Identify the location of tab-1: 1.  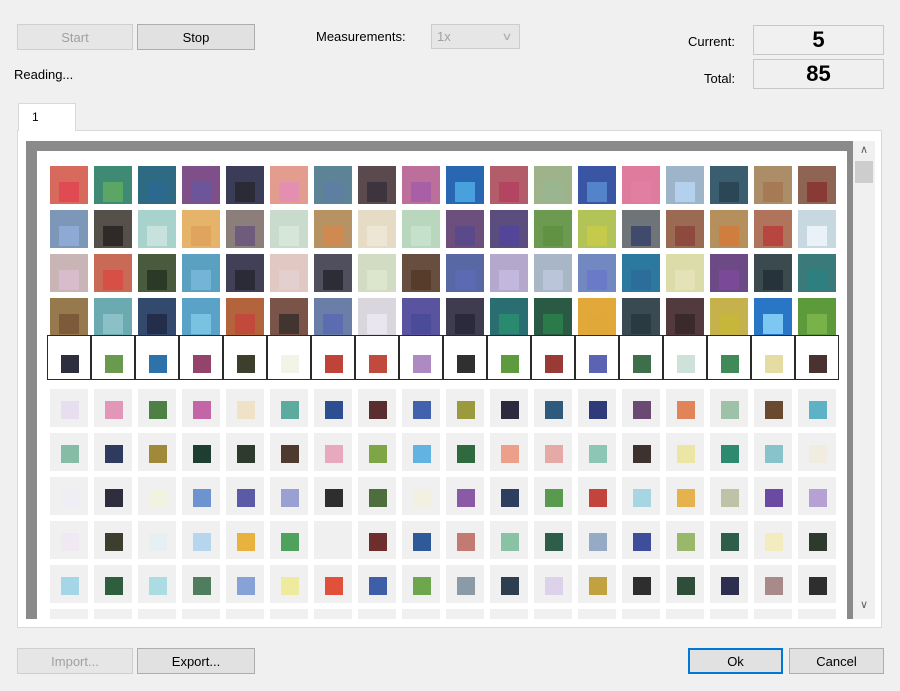
(47, 117).